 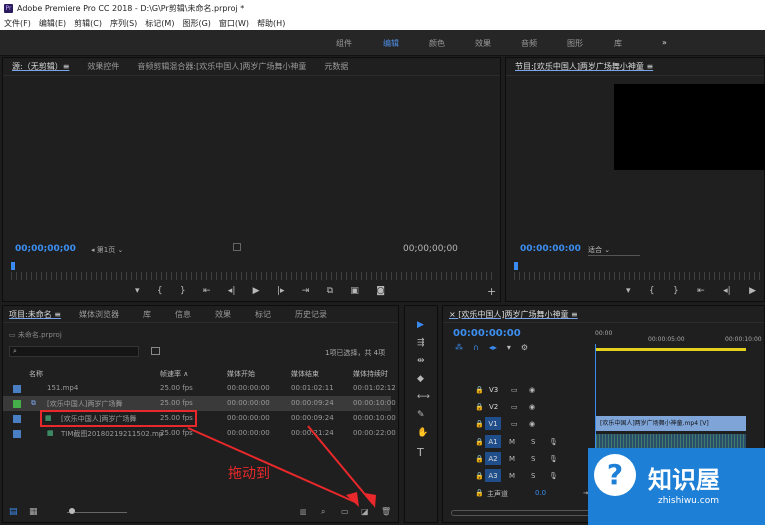 What do you see at coordinates (493, 475) in the screenshot?
I see `track-label-a3: A3` at bounding box center [493, 475].